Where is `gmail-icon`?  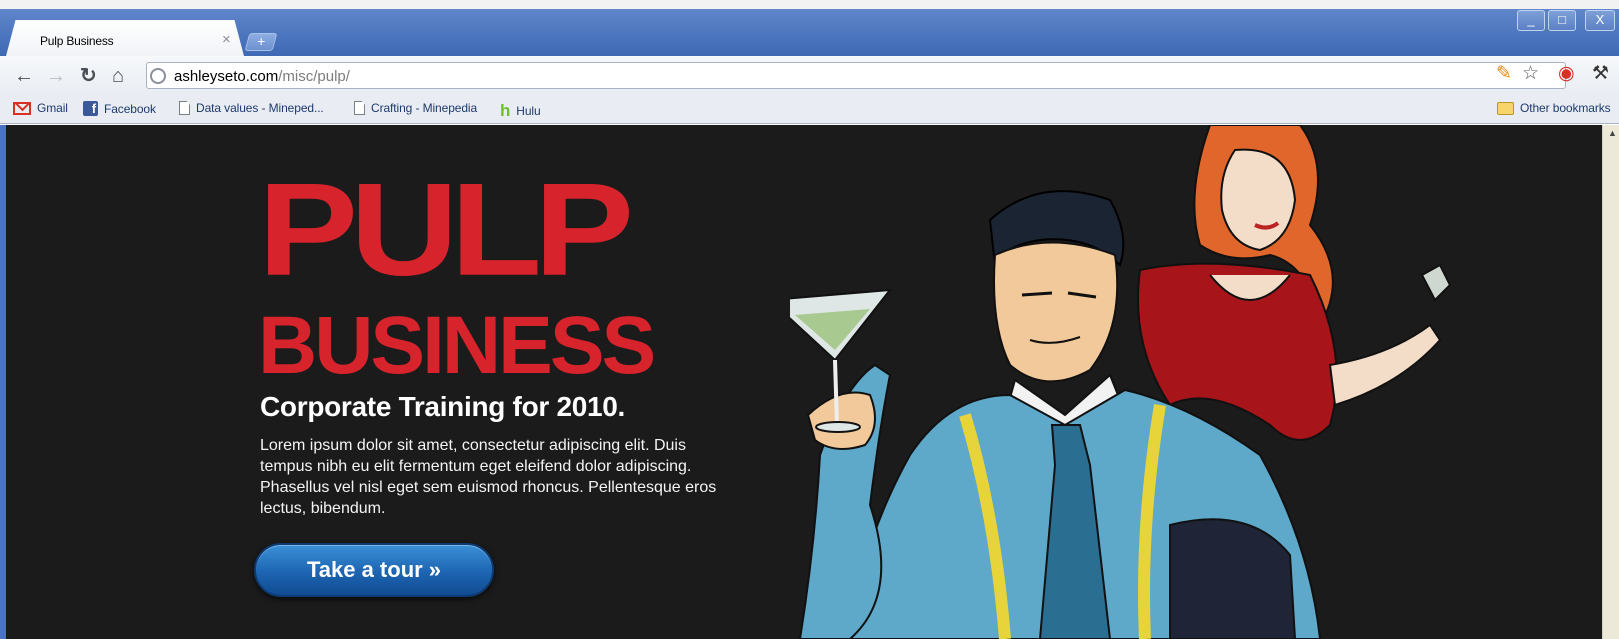
gmail-icon is located at coordinates (22, 108).